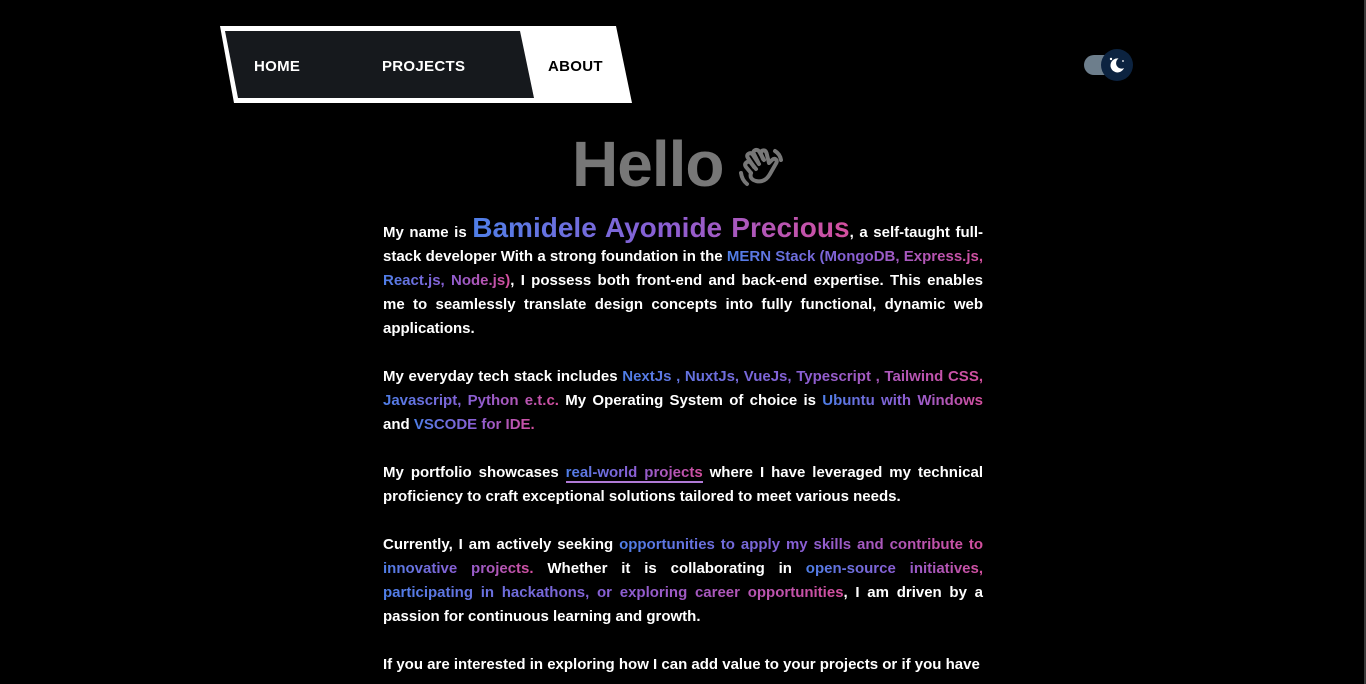 The width and height of the screenshot is (1366, 684). I want to click on developer-name: Bamidele Ayomide Precious, so click(661, 227).